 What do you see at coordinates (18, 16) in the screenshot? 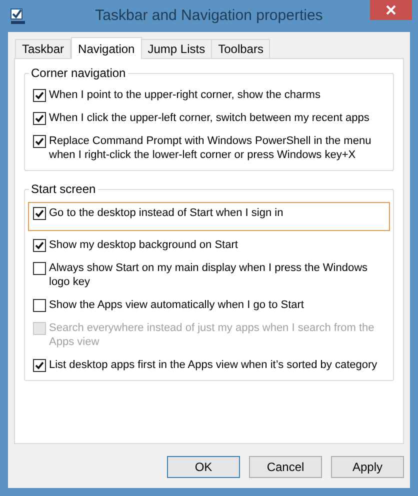
I see `window-icon` at bounding box center [18, 16].